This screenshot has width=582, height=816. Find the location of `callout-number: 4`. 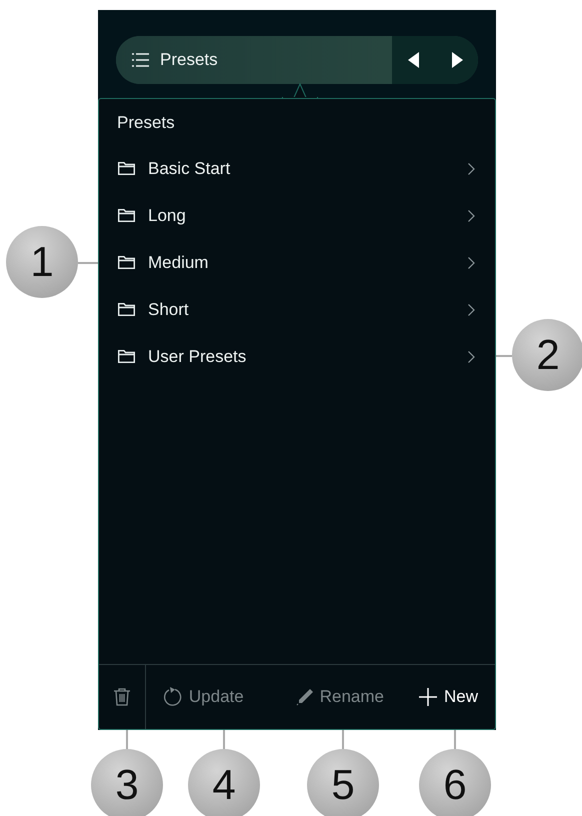

callout-number: 4 is located at coordinates (224, 782).